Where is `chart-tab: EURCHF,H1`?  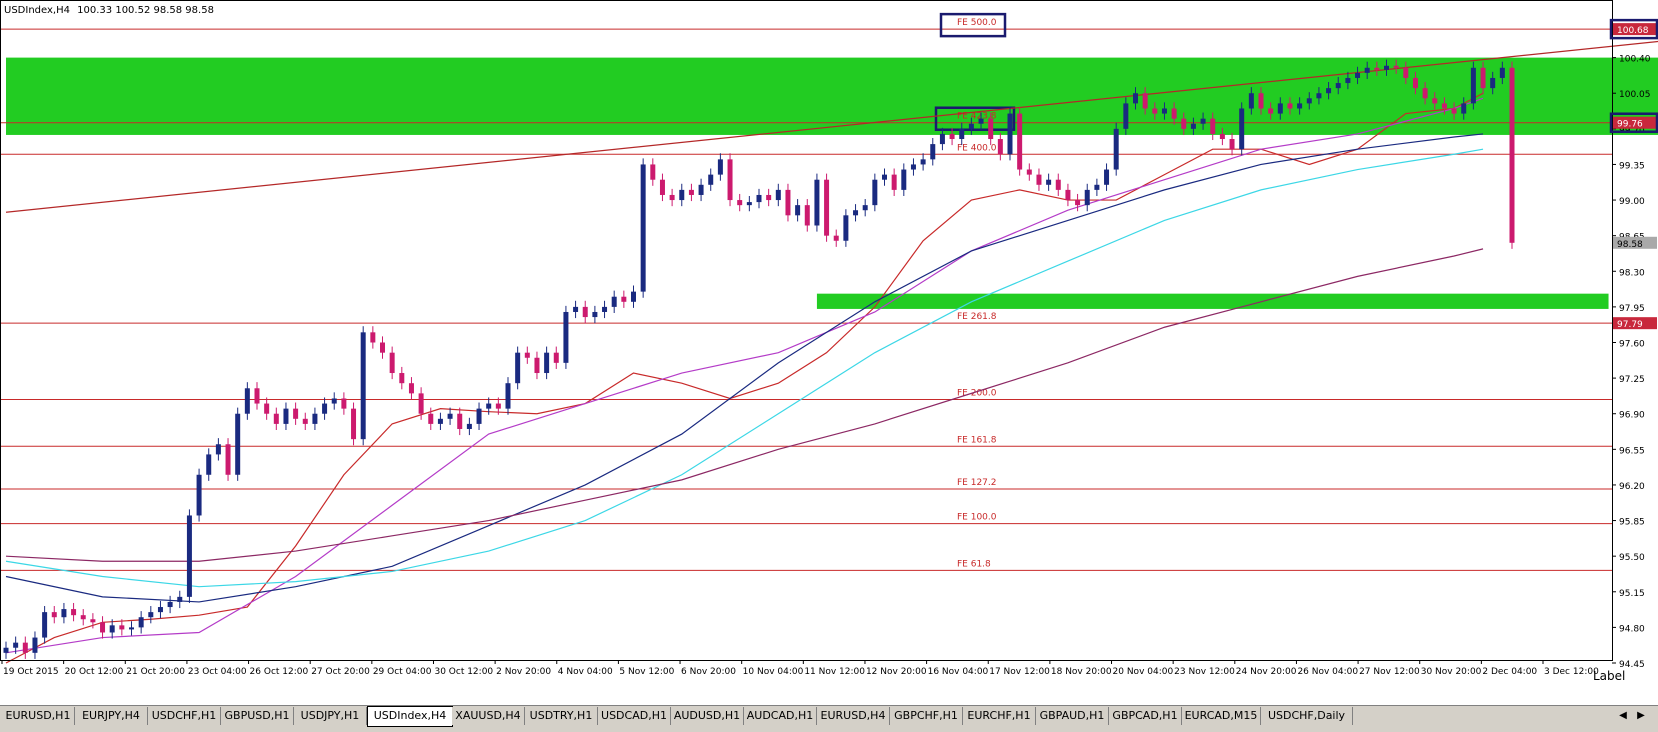
chart-tab: EURCHF,H1 is located at coordinates (999, 716).